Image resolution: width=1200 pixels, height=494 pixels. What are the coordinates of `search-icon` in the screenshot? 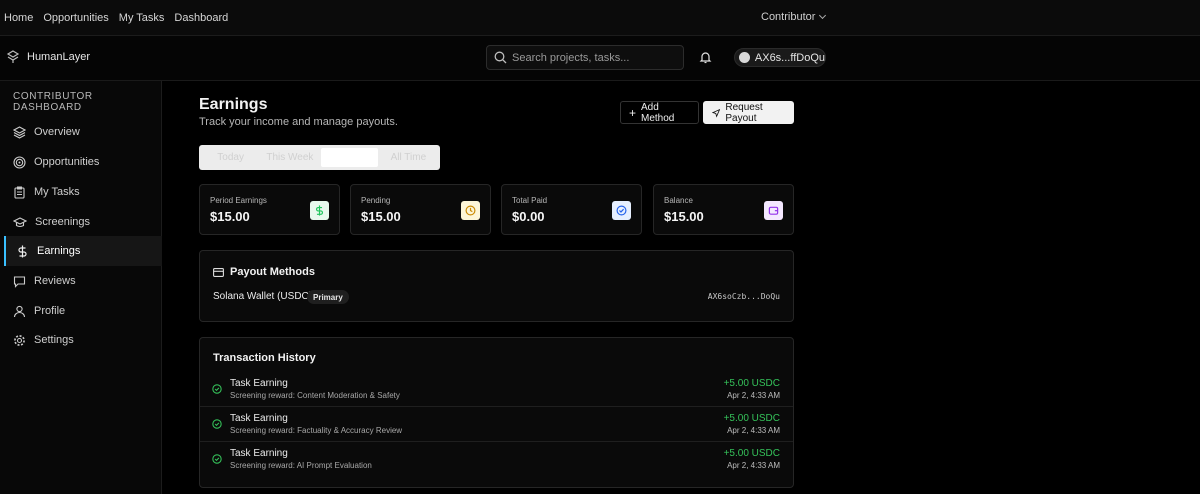 It's located at (500, 57).